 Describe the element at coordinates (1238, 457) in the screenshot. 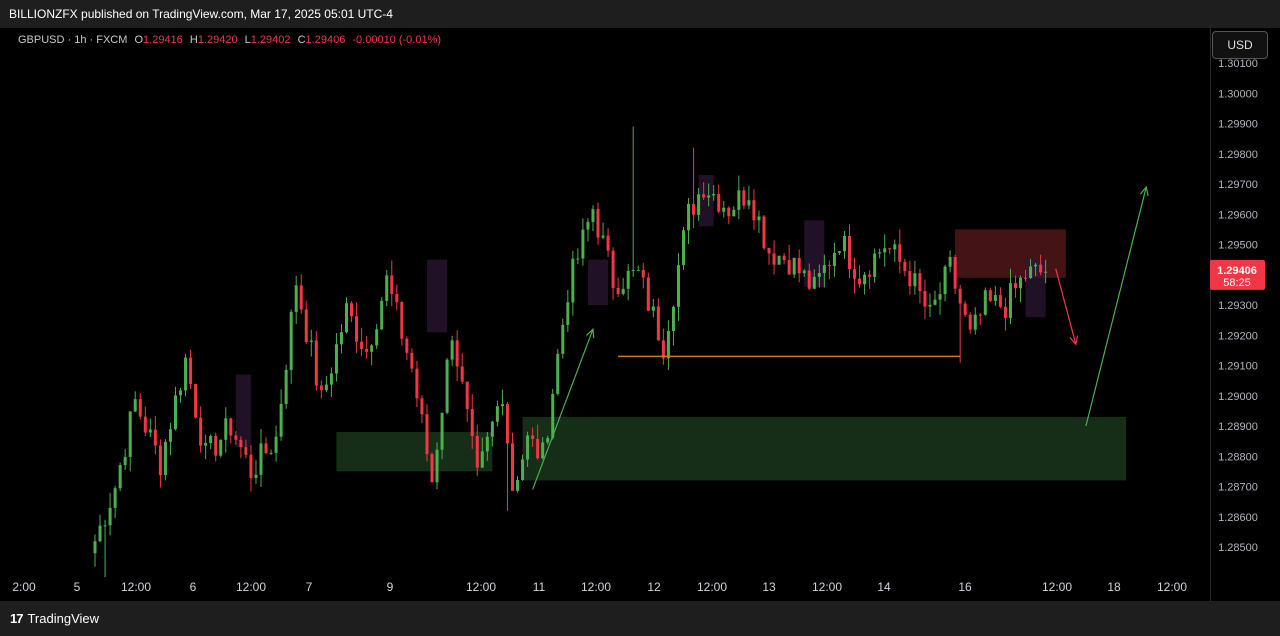

I see `price-tick-label: 1.28800` at that location.